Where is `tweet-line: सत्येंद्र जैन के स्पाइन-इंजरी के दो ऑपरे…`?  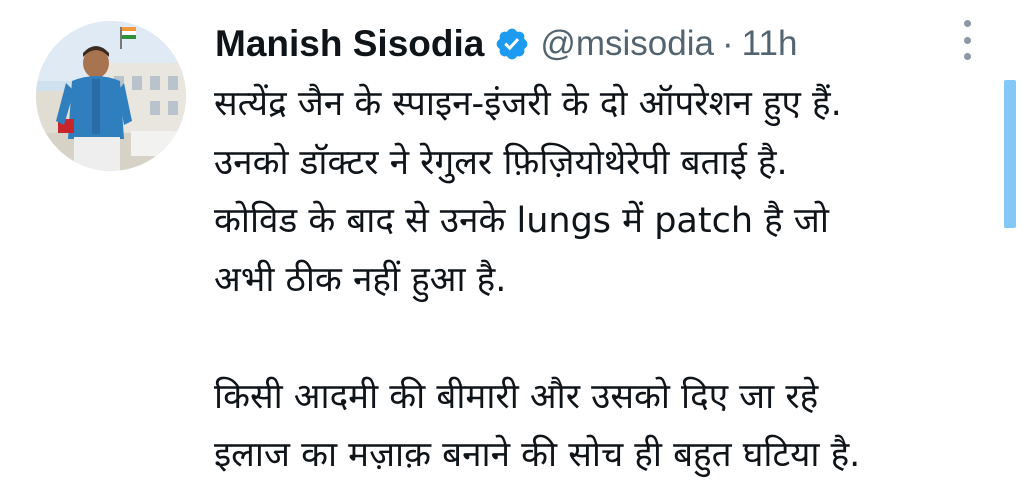 tweet-line: सत्येंद्र जैन के स्पाइन-इंजरी के दो ऑपरे… is located at coordinates (528, 104).